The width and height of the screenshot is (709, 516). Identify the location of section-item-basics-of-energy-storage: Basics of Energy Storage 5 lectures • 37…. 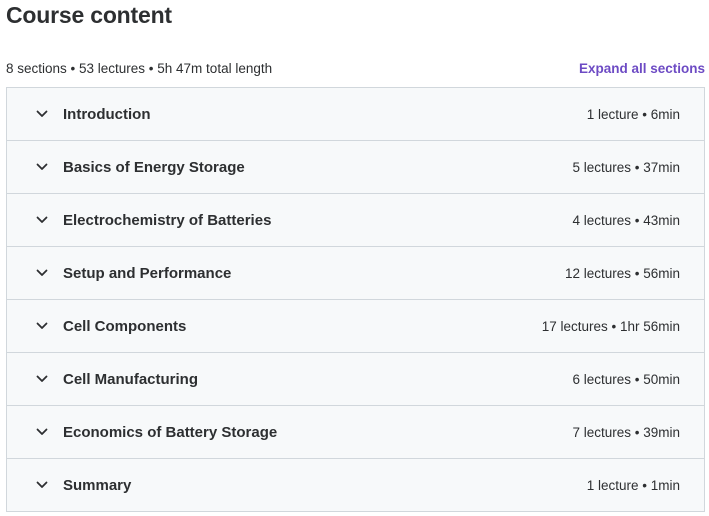
(355, 167).